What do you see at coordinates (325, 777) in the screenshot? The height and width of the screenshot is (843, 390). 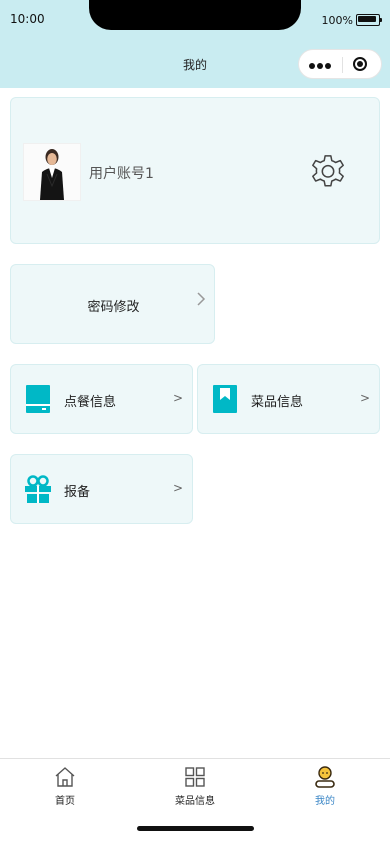 I see `user-icon` at bounding box center [325, 777].